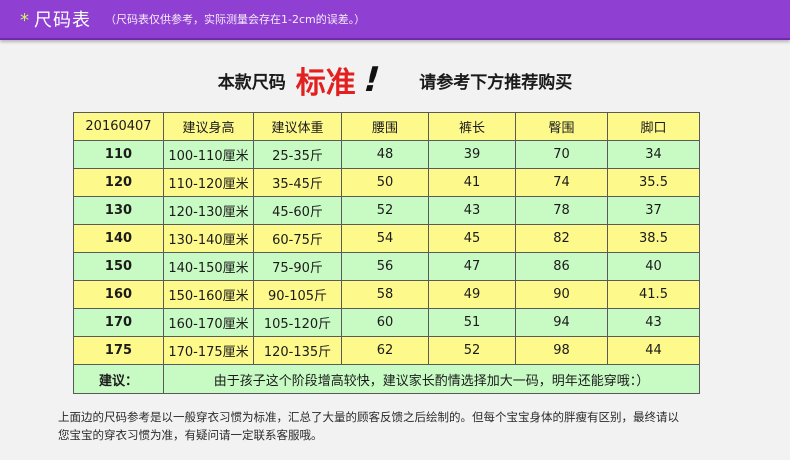 Image resolution: width=790 pixels, height=460 pixels. What do you see at coordinates (431, 379) in the screenshot?
I see `advice-text: 由于孩子这个阶段增高较快，建议家长酌情选择加大一码，明年还能穿哦：）` at bounding box center [431, 379].